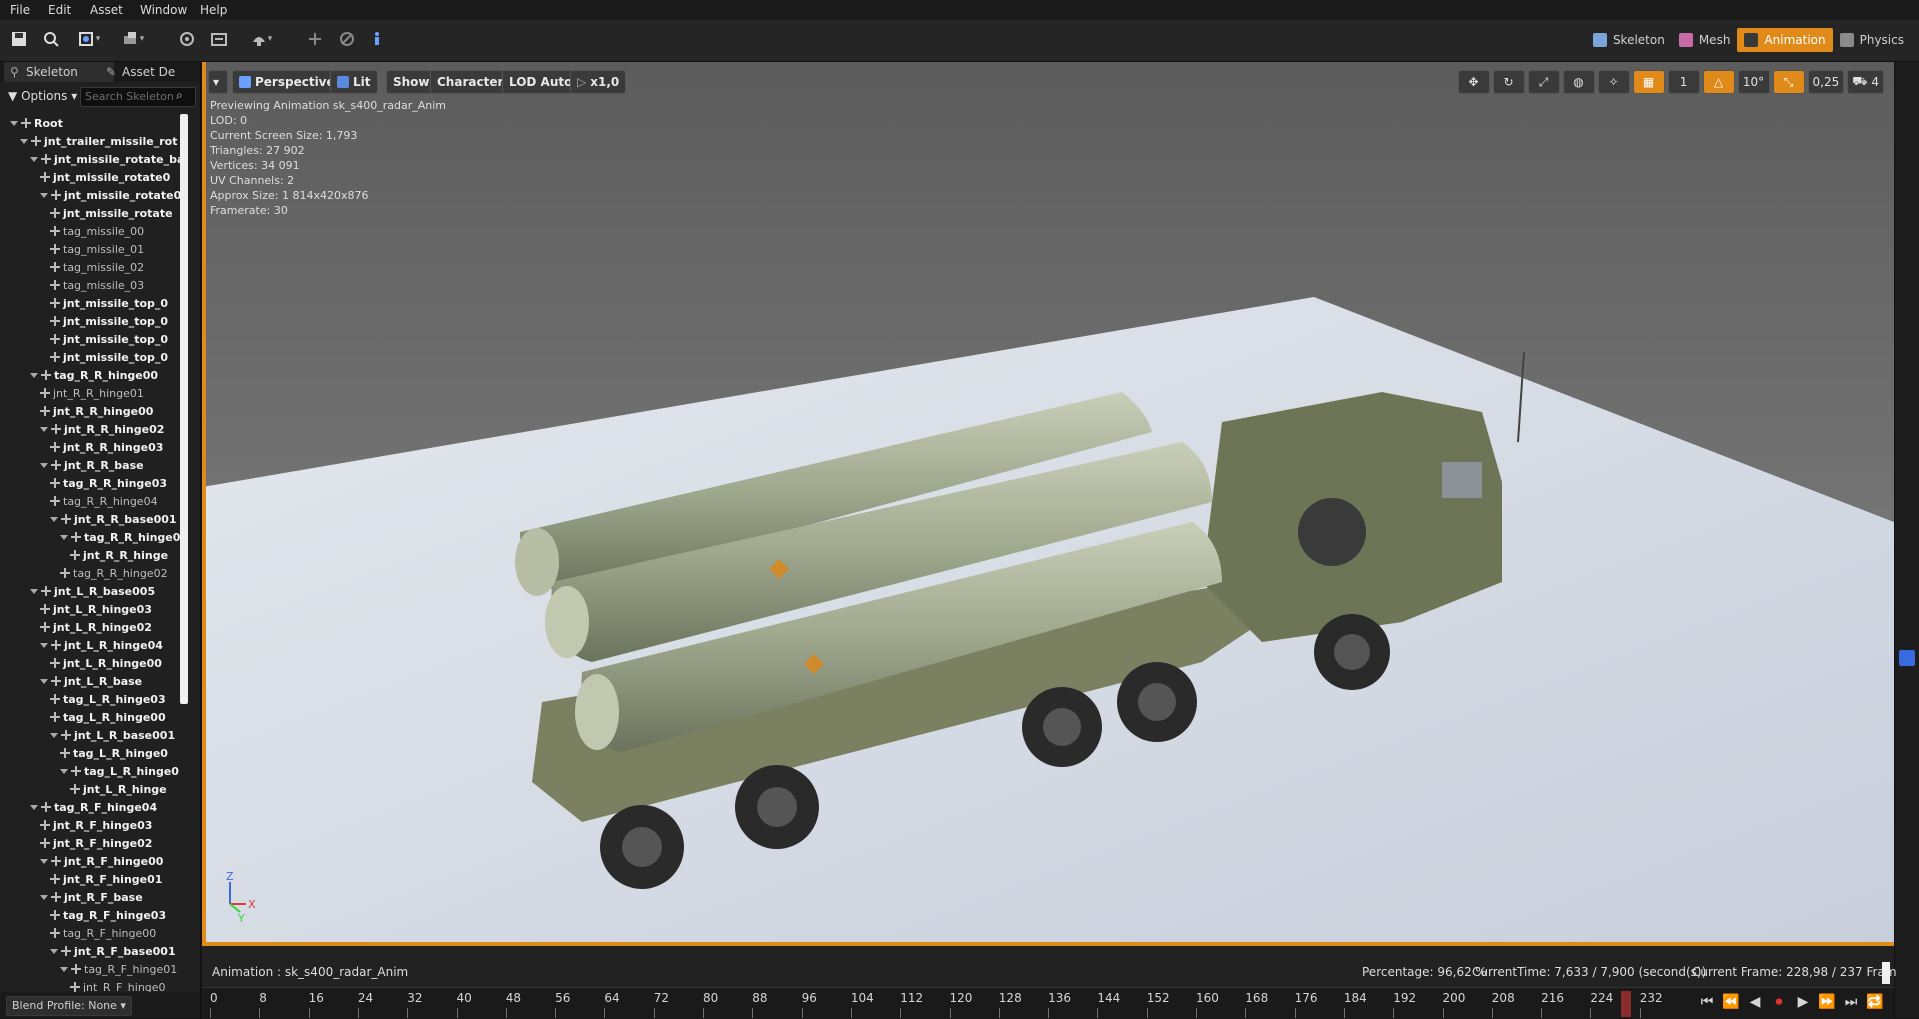 The width and height of the screenshot is (1919, 1019). Describe the element at coordinates (1718, 82) in the screenshot. I see `rotation-snap-icon: △` at that location.